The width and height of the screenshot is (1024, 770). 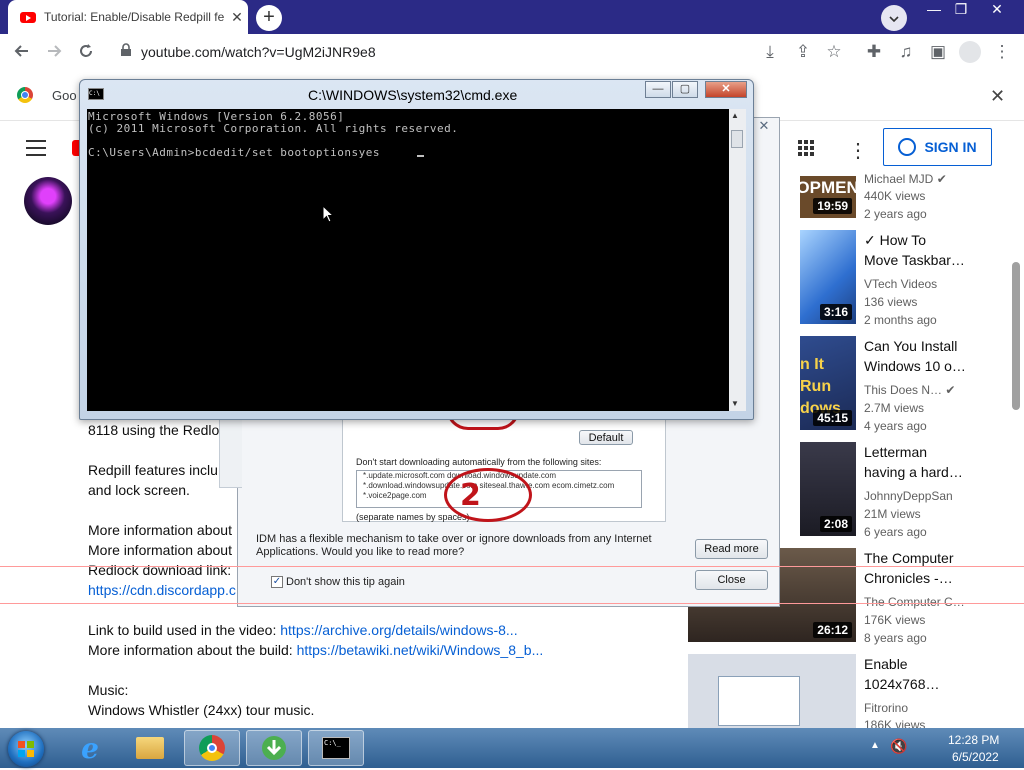 I want to click on bookmark-star-icon: ☆, so click(x=834, y=52).